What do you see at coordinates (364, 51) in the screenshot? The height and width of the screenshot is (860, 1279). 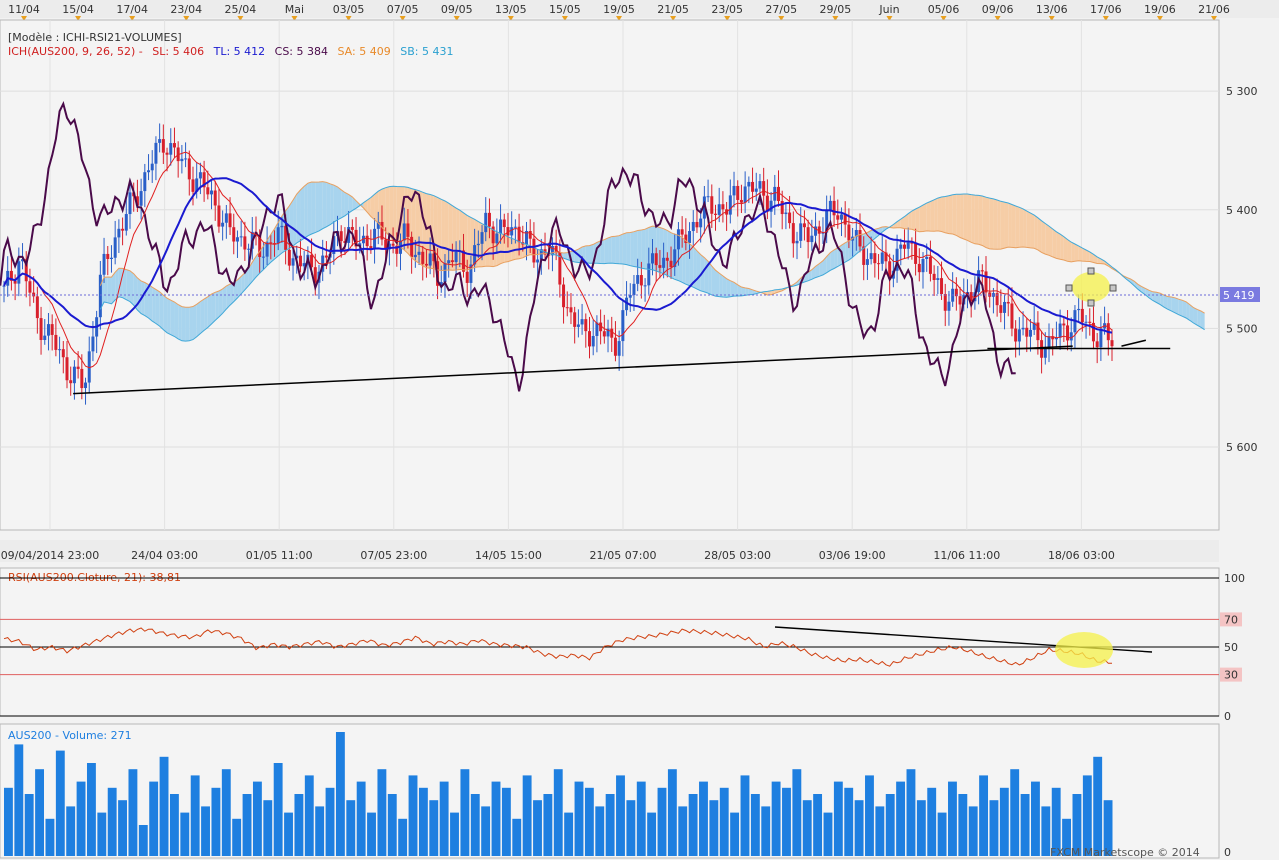 I see `indicator-sa: SA: 5 409` at bounding box center [364, 51].